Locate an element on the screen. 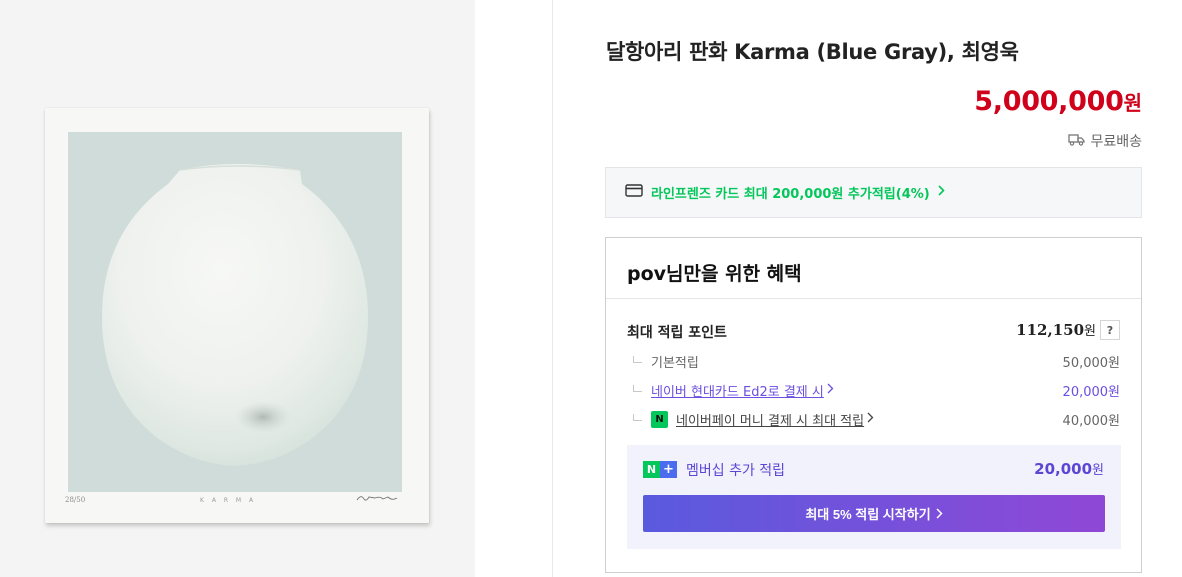 The height and width of the screenshot is (577, 1182). points-row-hyundai-card: 네이버 현대카드 Ed2로 결제 시 20,000원 is located at coordinates (875, 390).